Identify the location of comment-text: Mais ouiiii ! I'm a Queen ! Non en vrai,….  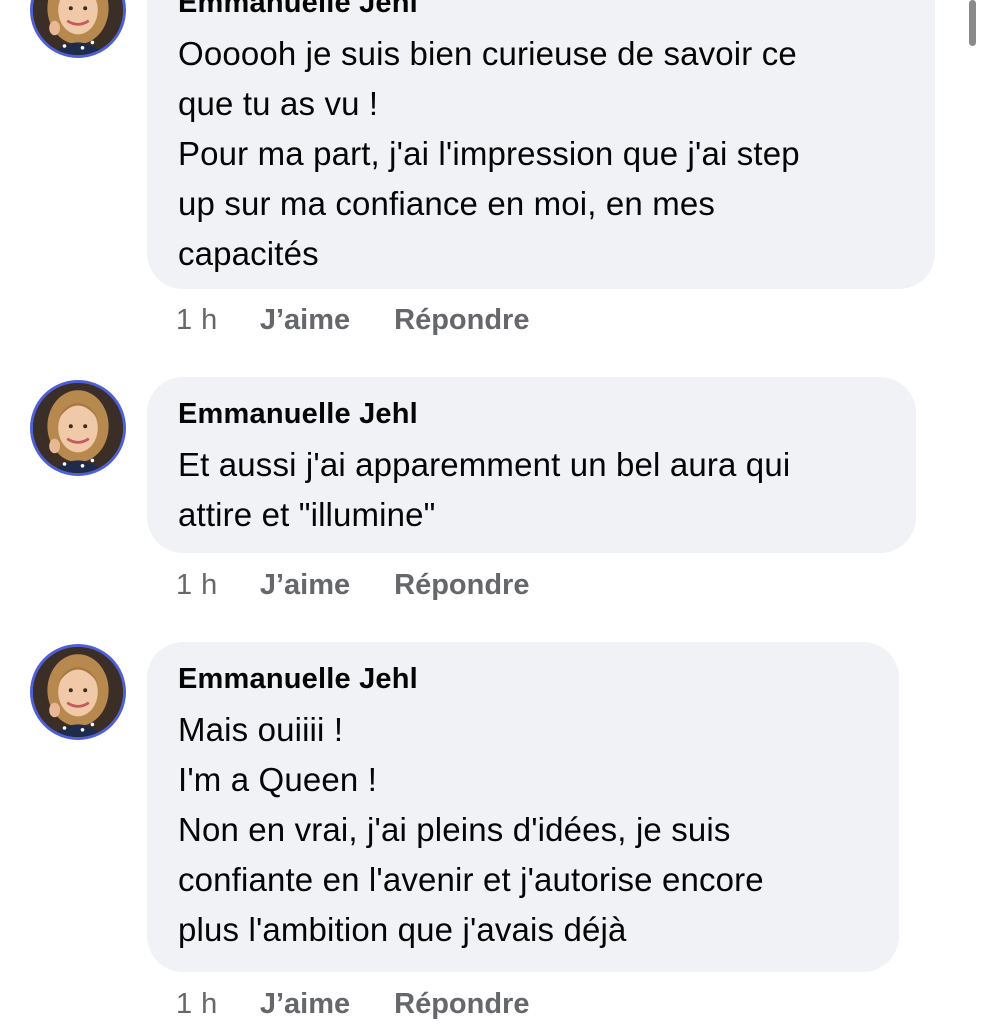
(471, 829).